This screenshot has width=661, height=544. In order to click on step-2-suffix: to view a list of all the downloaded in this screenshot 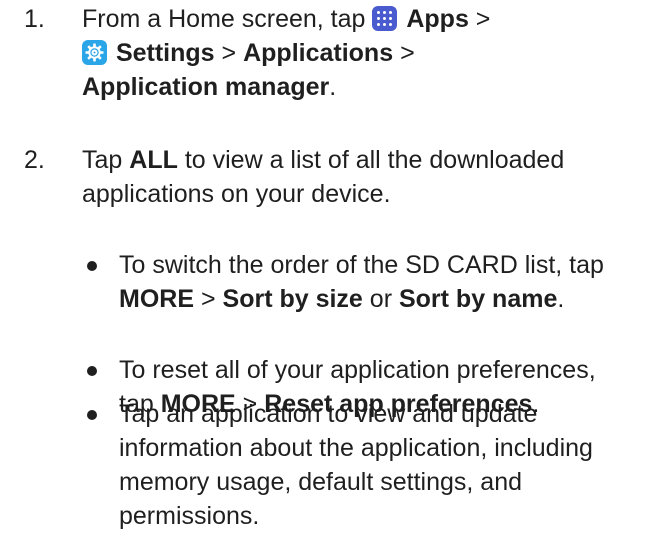, I will do `click(374, 160)`.